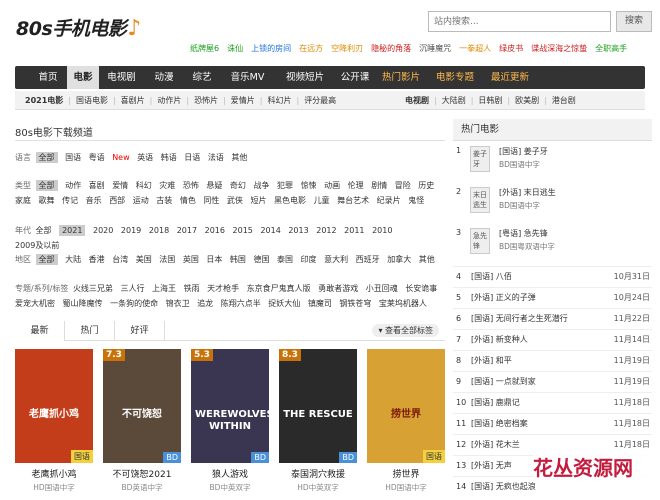  I want to click on filter-option: 剧情, so click(379, 185).